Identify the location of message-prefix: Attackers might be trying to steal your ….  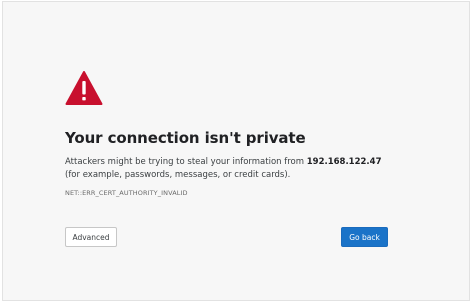
(186, 162).